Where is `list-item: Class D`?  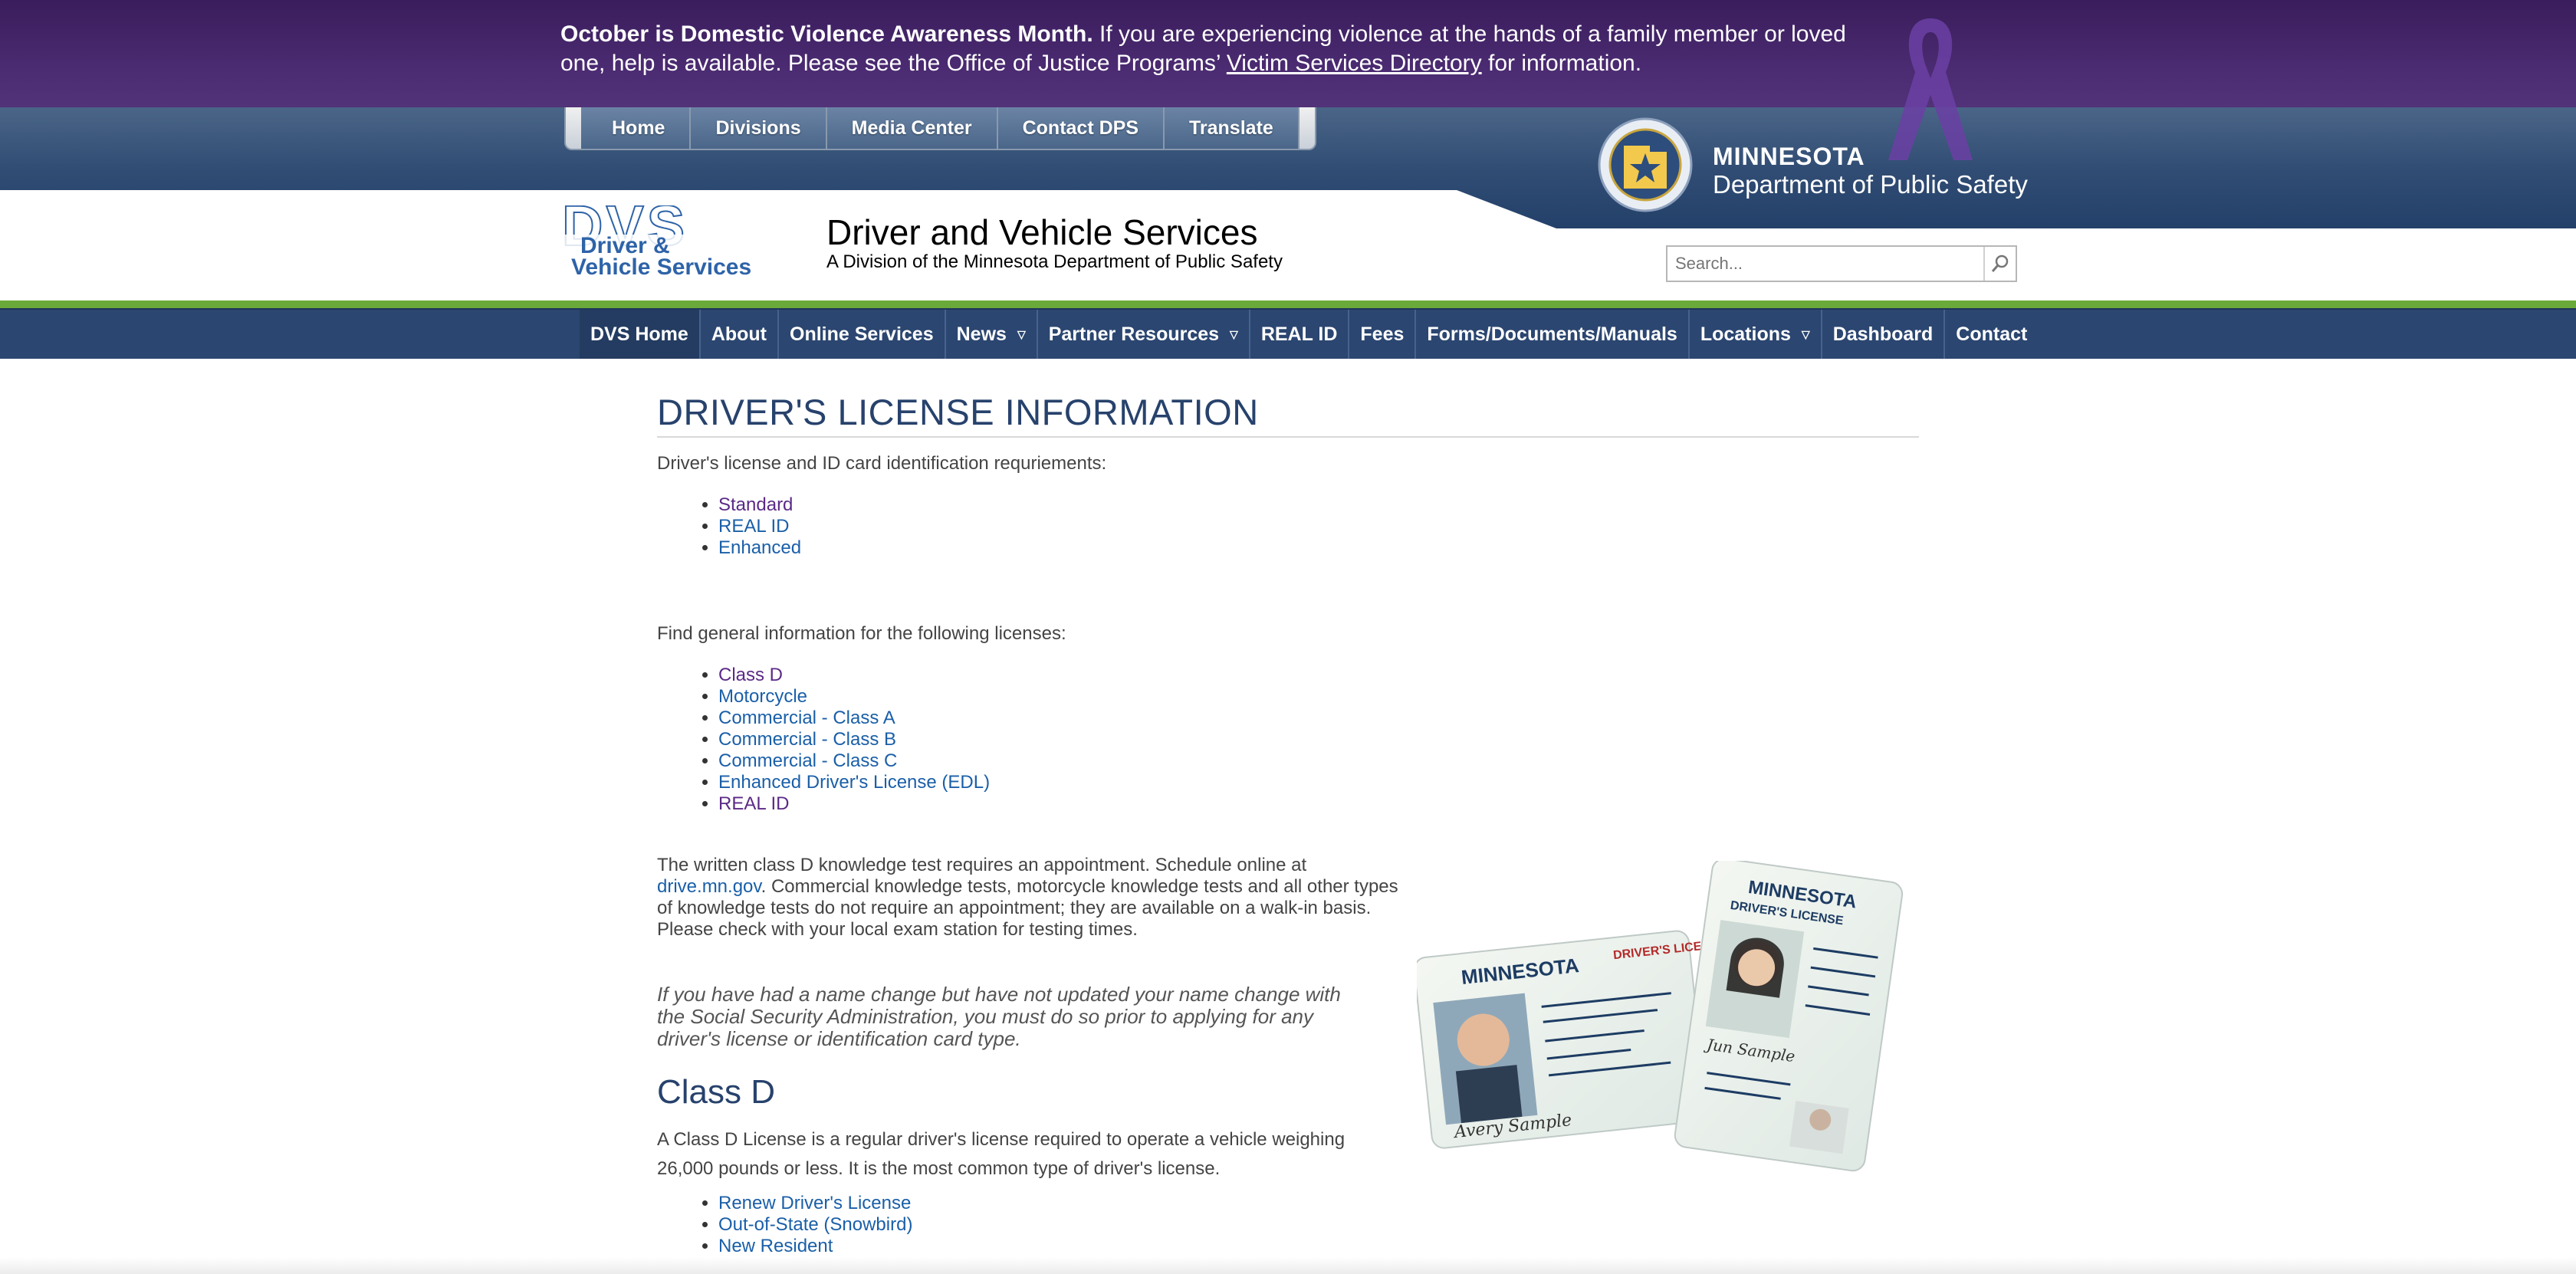
list-item: Class D is located at coordinates (1319, 675).